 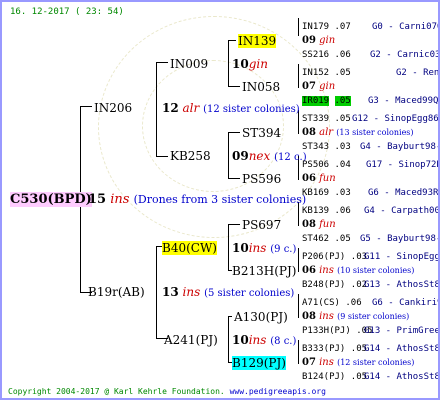 I want to click on gen4-ref: G6 - Maced93R, so click(x=403, y=193).